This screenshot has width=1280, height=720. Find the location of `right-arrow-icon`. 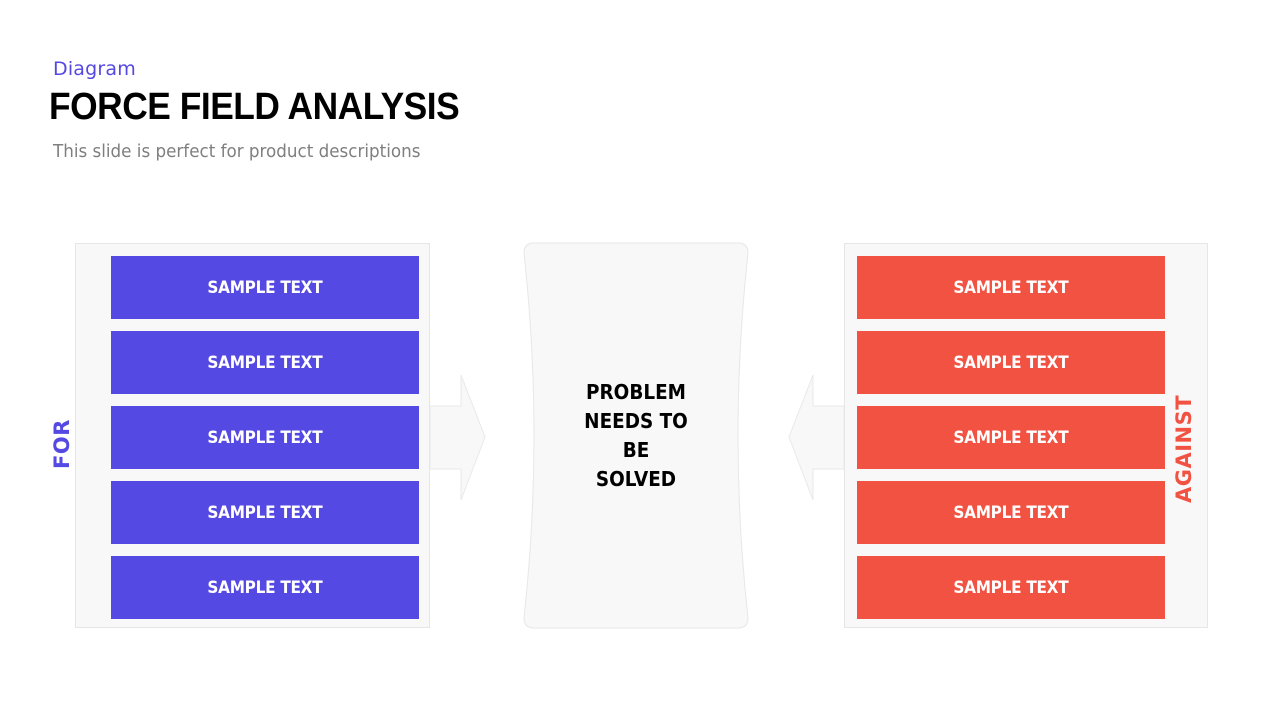

right-arrow-icon is located at coordinates (457, 437).